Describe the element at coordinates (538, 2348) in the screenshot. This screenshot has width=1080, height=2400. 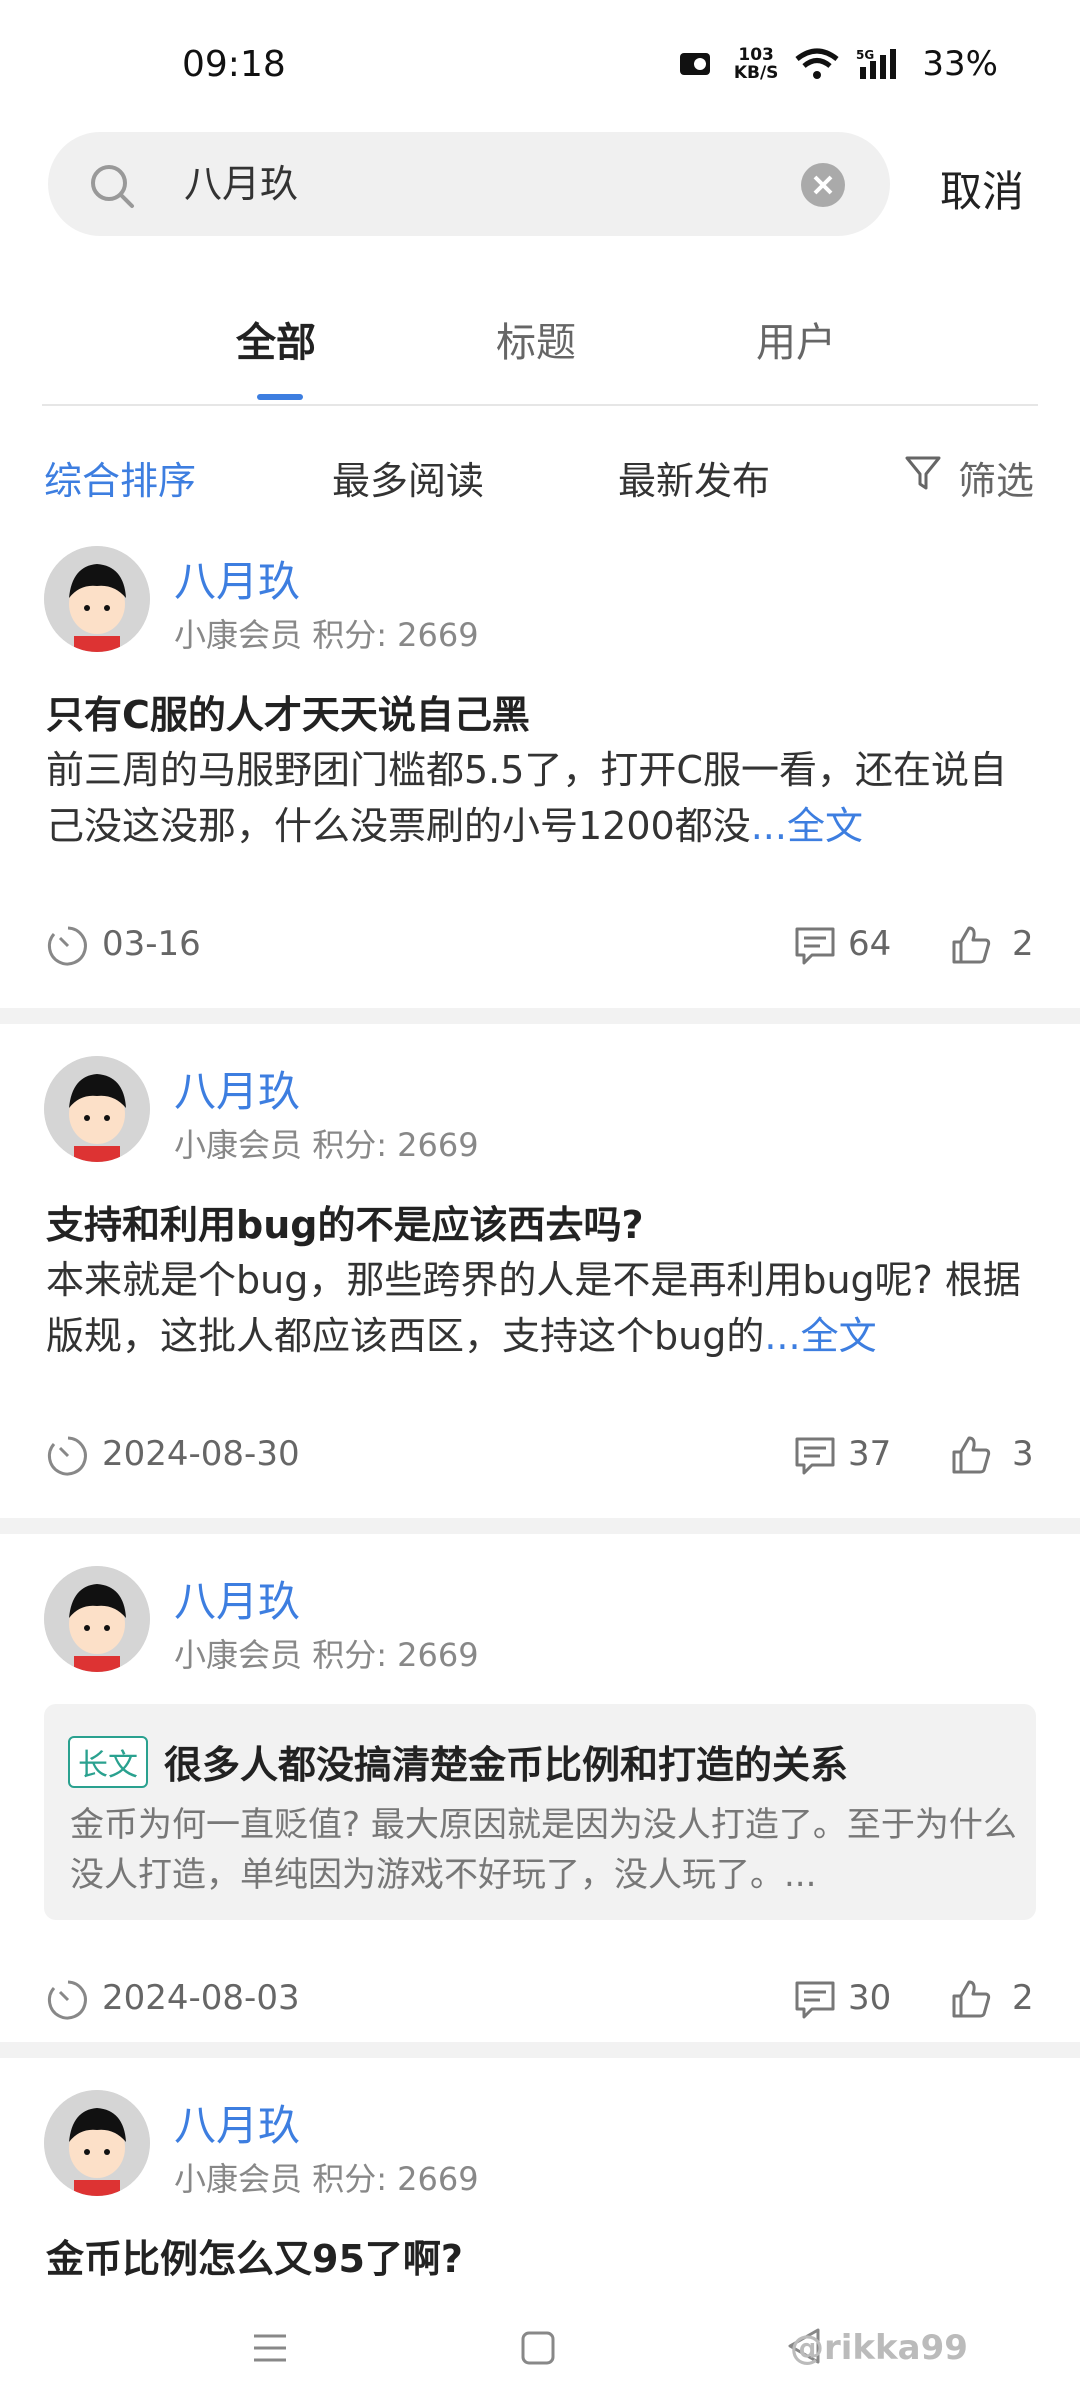
I see `home-icon` at that location.